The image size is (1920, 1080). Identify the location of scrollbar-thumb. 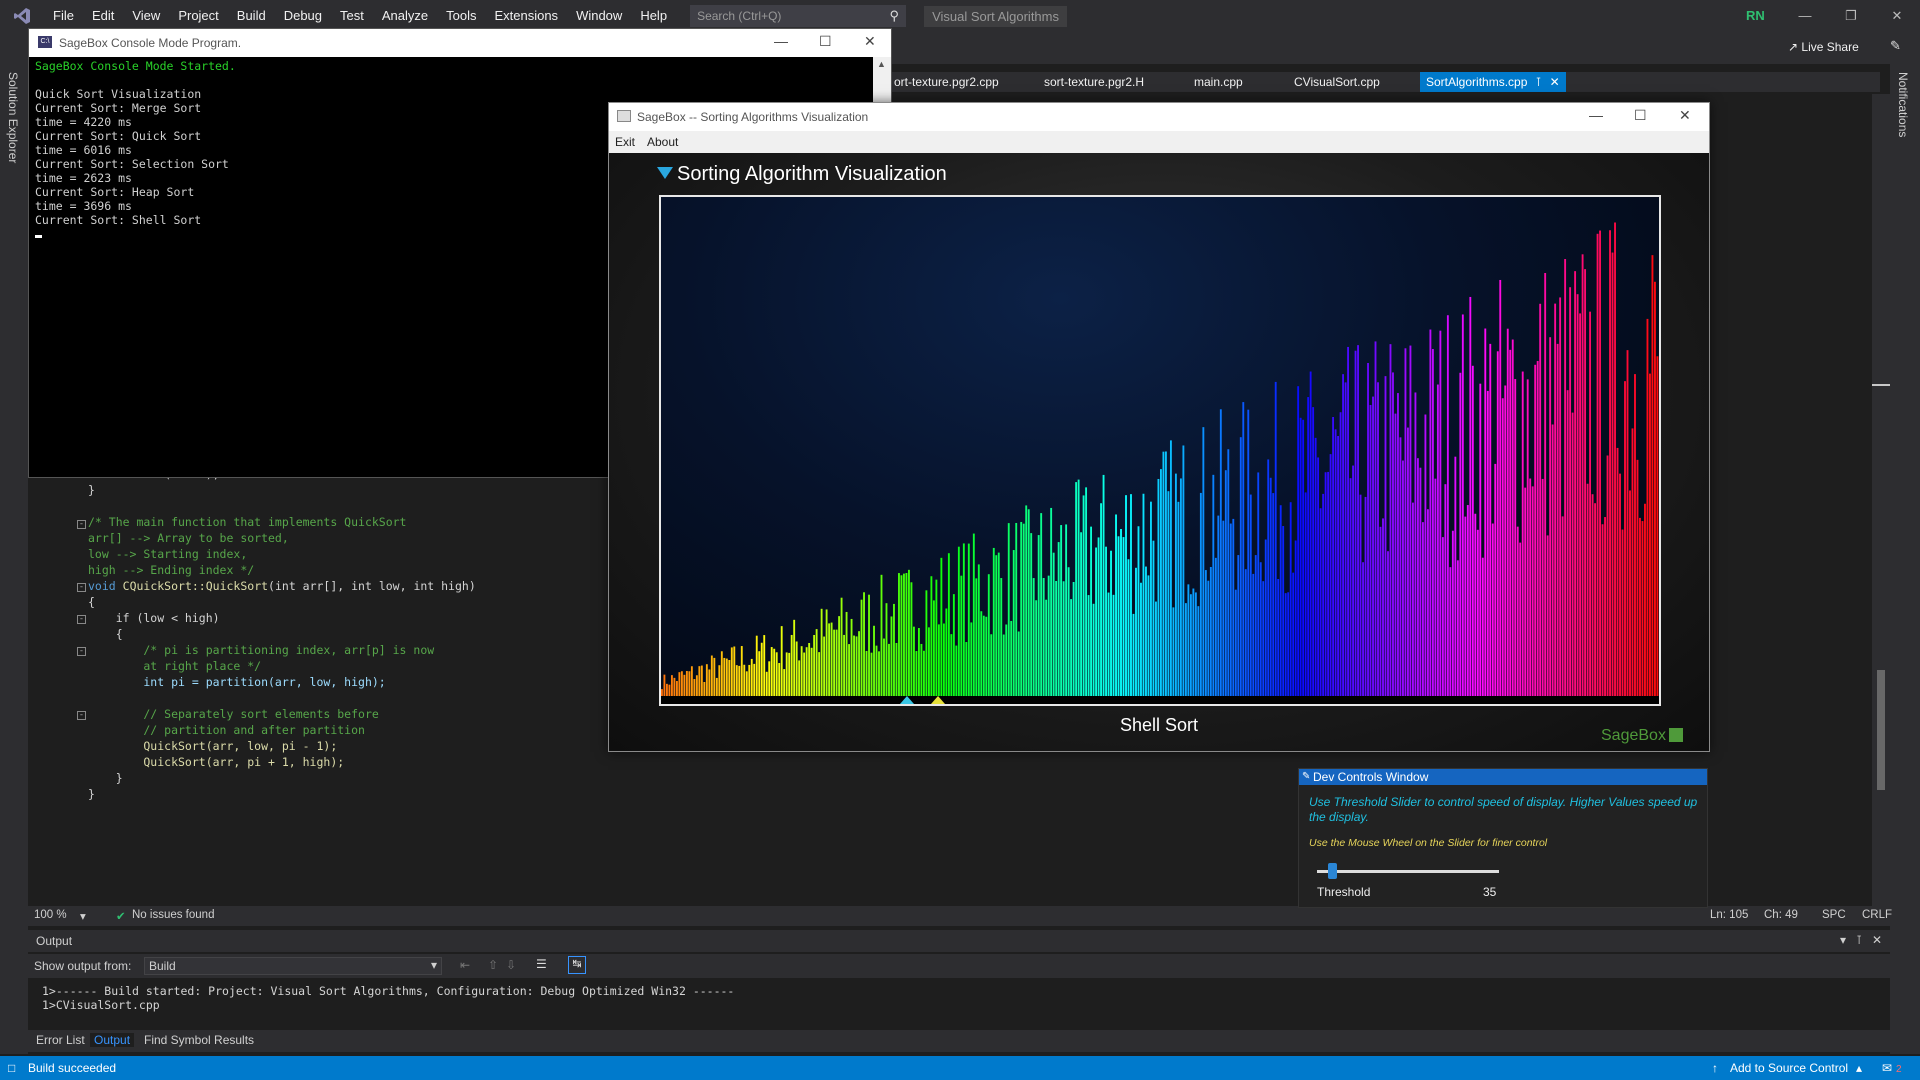
(1881, 730).